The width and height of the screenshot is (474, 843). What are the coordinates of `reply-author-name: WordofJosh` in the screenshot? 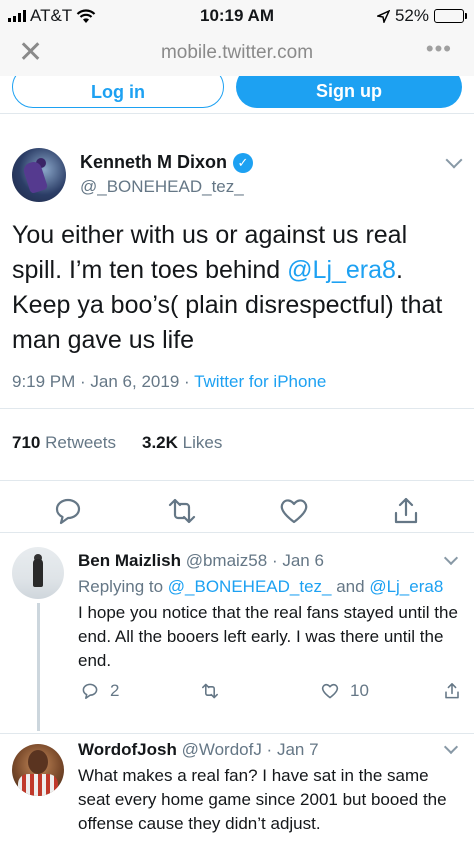 It's located at (127, 749).